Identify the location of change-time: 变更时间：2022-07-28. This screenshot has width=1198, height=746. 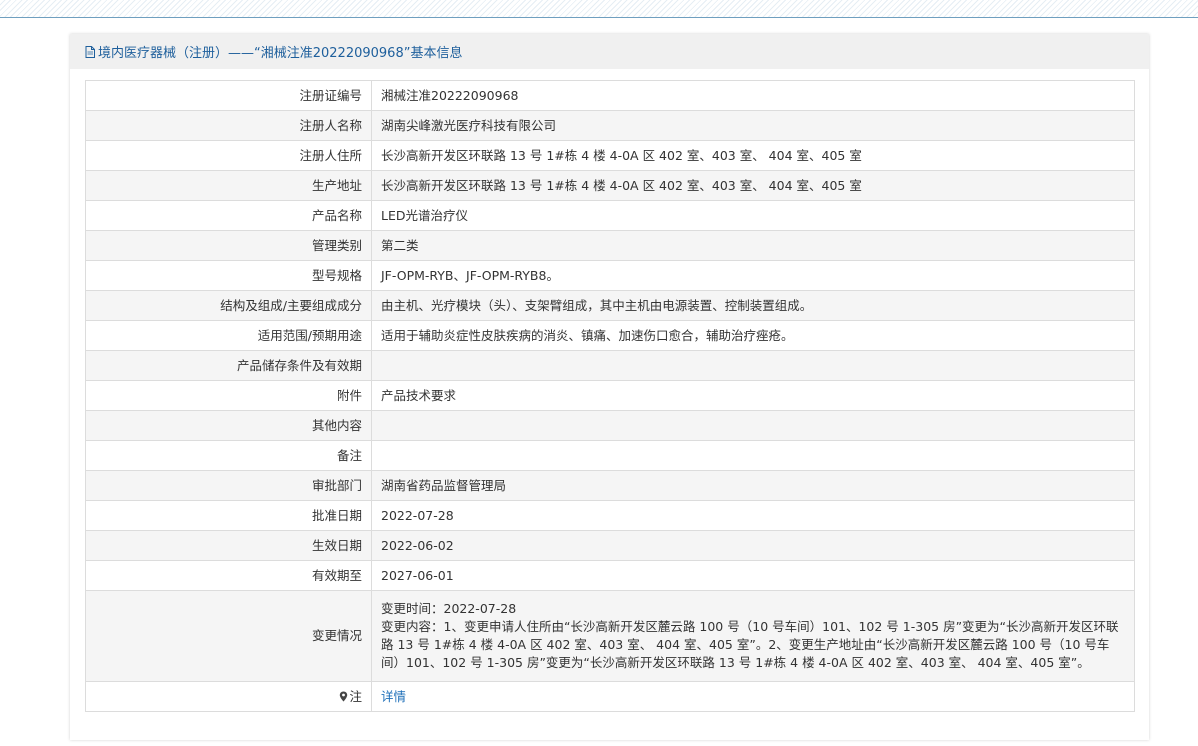
(449, 608).